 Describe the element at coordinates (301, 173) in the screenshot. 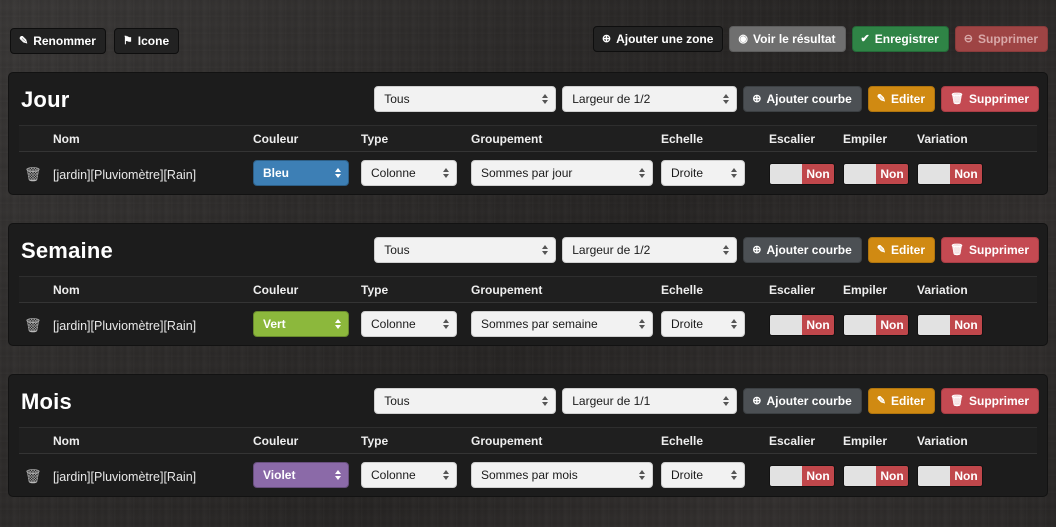

I see `row-couleur-select: Bleu` at that location.